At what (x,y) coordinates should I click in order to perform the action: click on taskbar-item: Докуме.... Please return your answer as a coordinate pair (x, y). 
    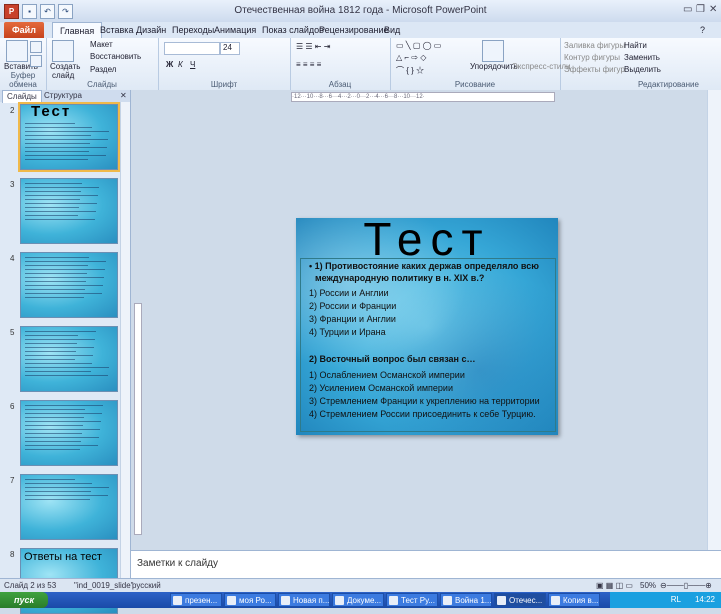
    Looking at the image, I should click on (358, 600).